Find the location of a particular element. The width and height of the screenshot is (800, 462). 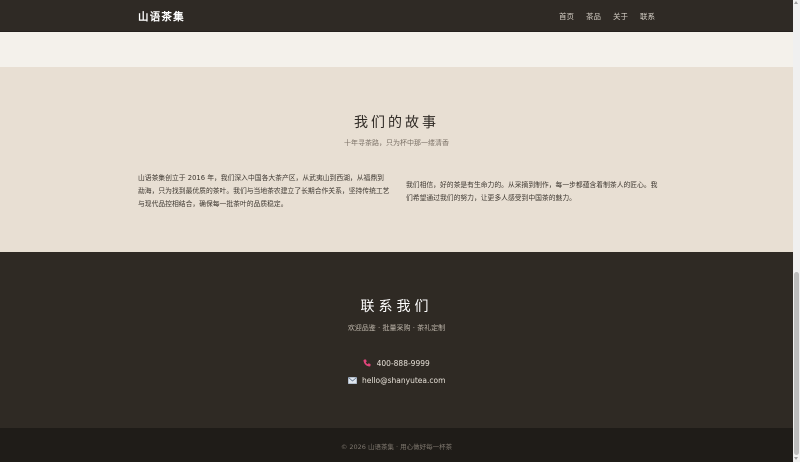

email-address: hello@shanyutea.com is located at coordinates (403, 380).